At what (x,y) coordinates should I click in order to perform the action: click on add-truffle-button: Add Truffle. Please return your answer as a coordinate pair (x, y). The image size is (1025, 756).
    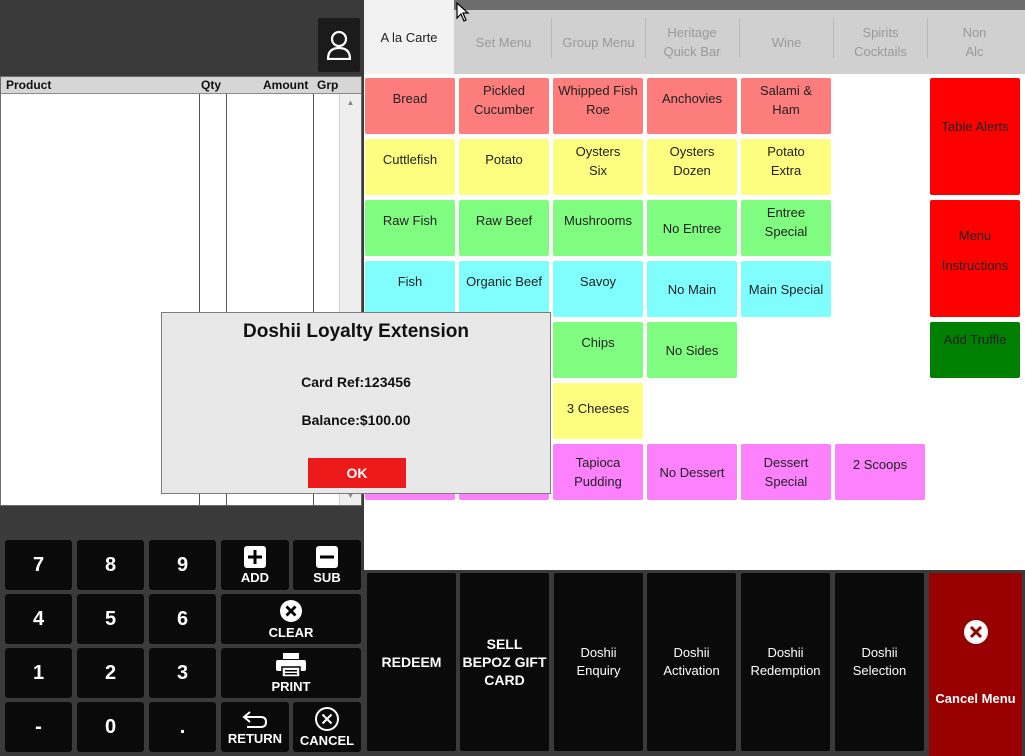
    Looking at the image, I should click on (975, 350).